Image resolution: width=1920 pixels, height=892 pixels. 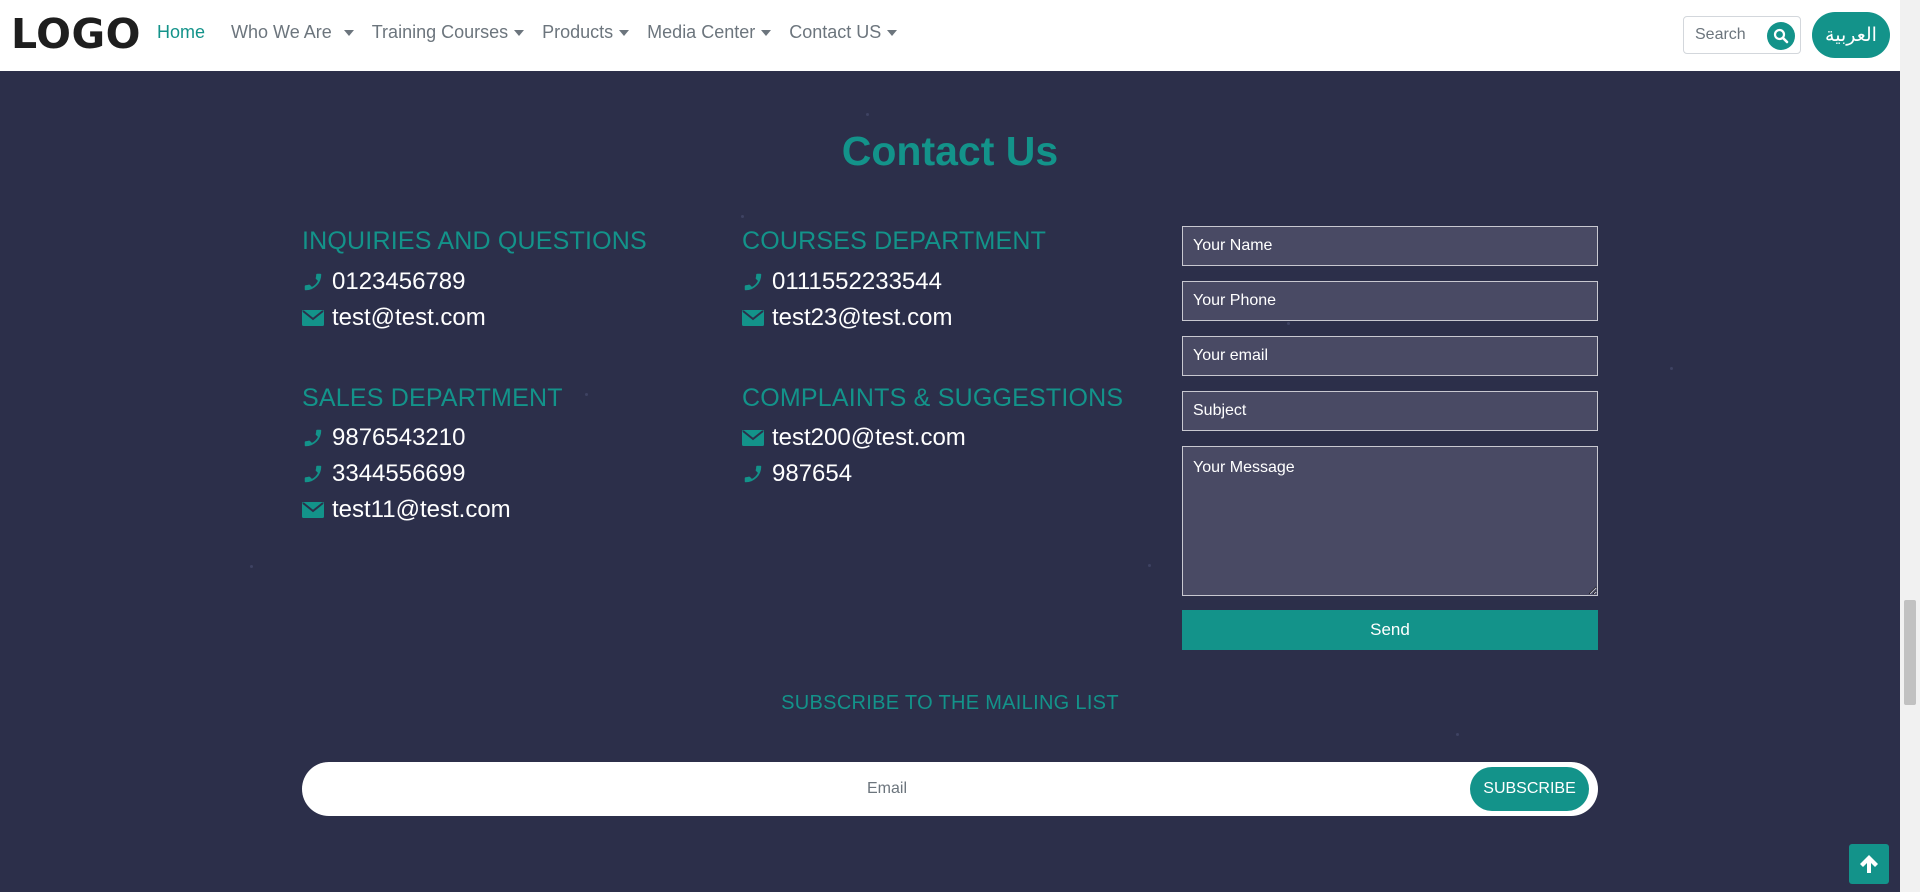 What do you see at coordinates (421, 509) in the screenshot?
I see `email-address: test11@test.com` at bounding box center [421, 509].